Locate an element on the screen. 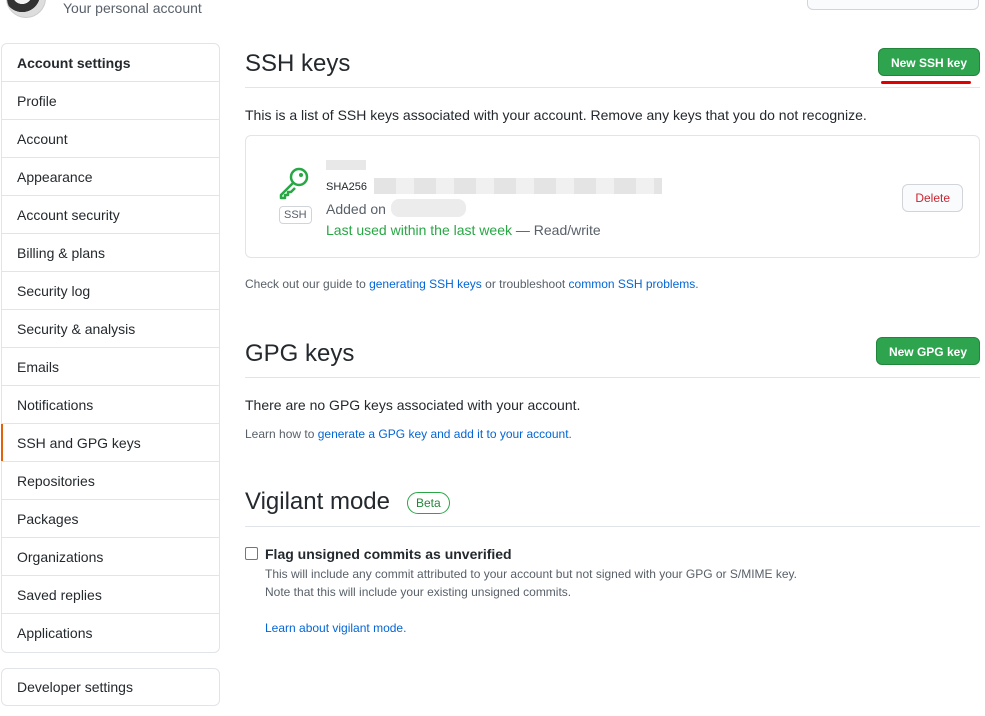 The image size is (985, 716). delete-key-button: Delete is located at coordinates (932, 198).